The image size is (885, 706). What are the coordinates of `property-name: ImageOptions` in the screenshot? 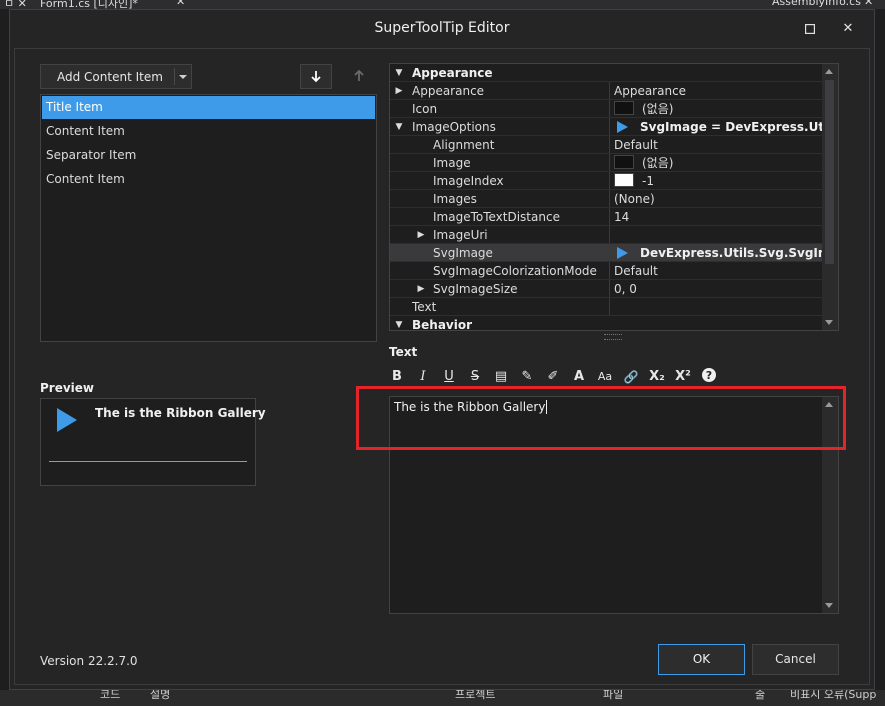 It's located at (454, 127).